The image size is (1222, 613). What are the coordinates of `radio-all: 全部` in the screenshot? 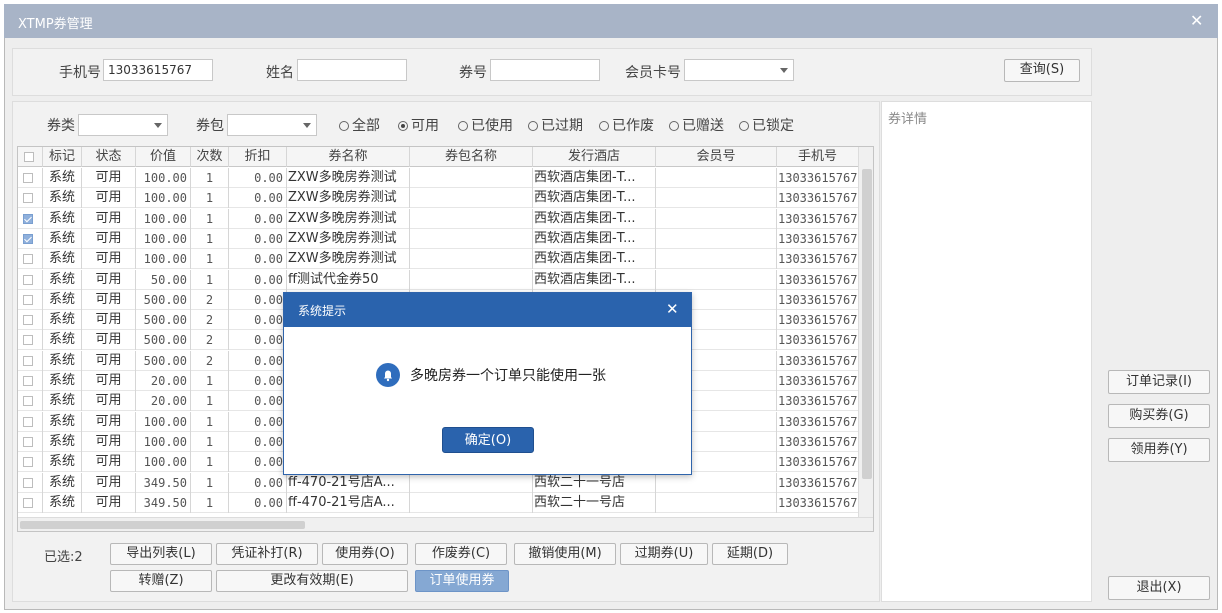 It's located at (359, 125).